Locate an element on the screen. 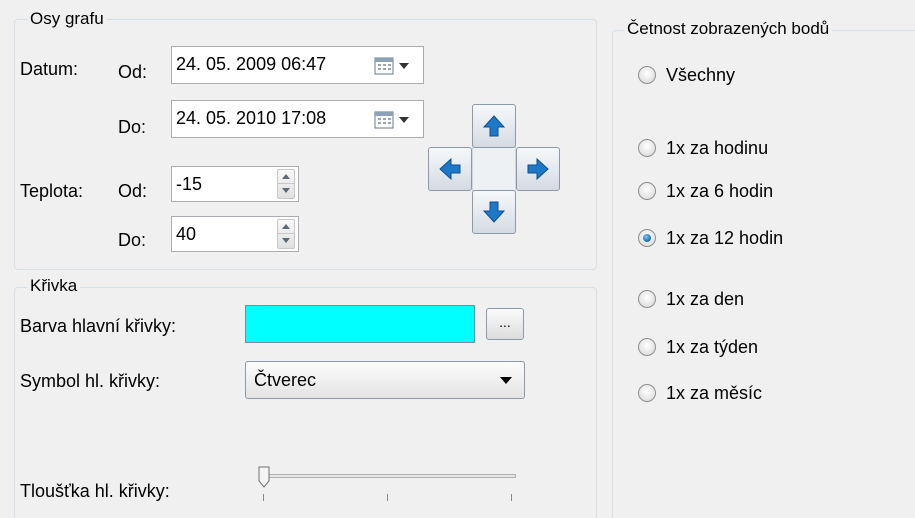 This screenshot has width=915, height=518. nav-left-button is located at coordinates (450, 169).